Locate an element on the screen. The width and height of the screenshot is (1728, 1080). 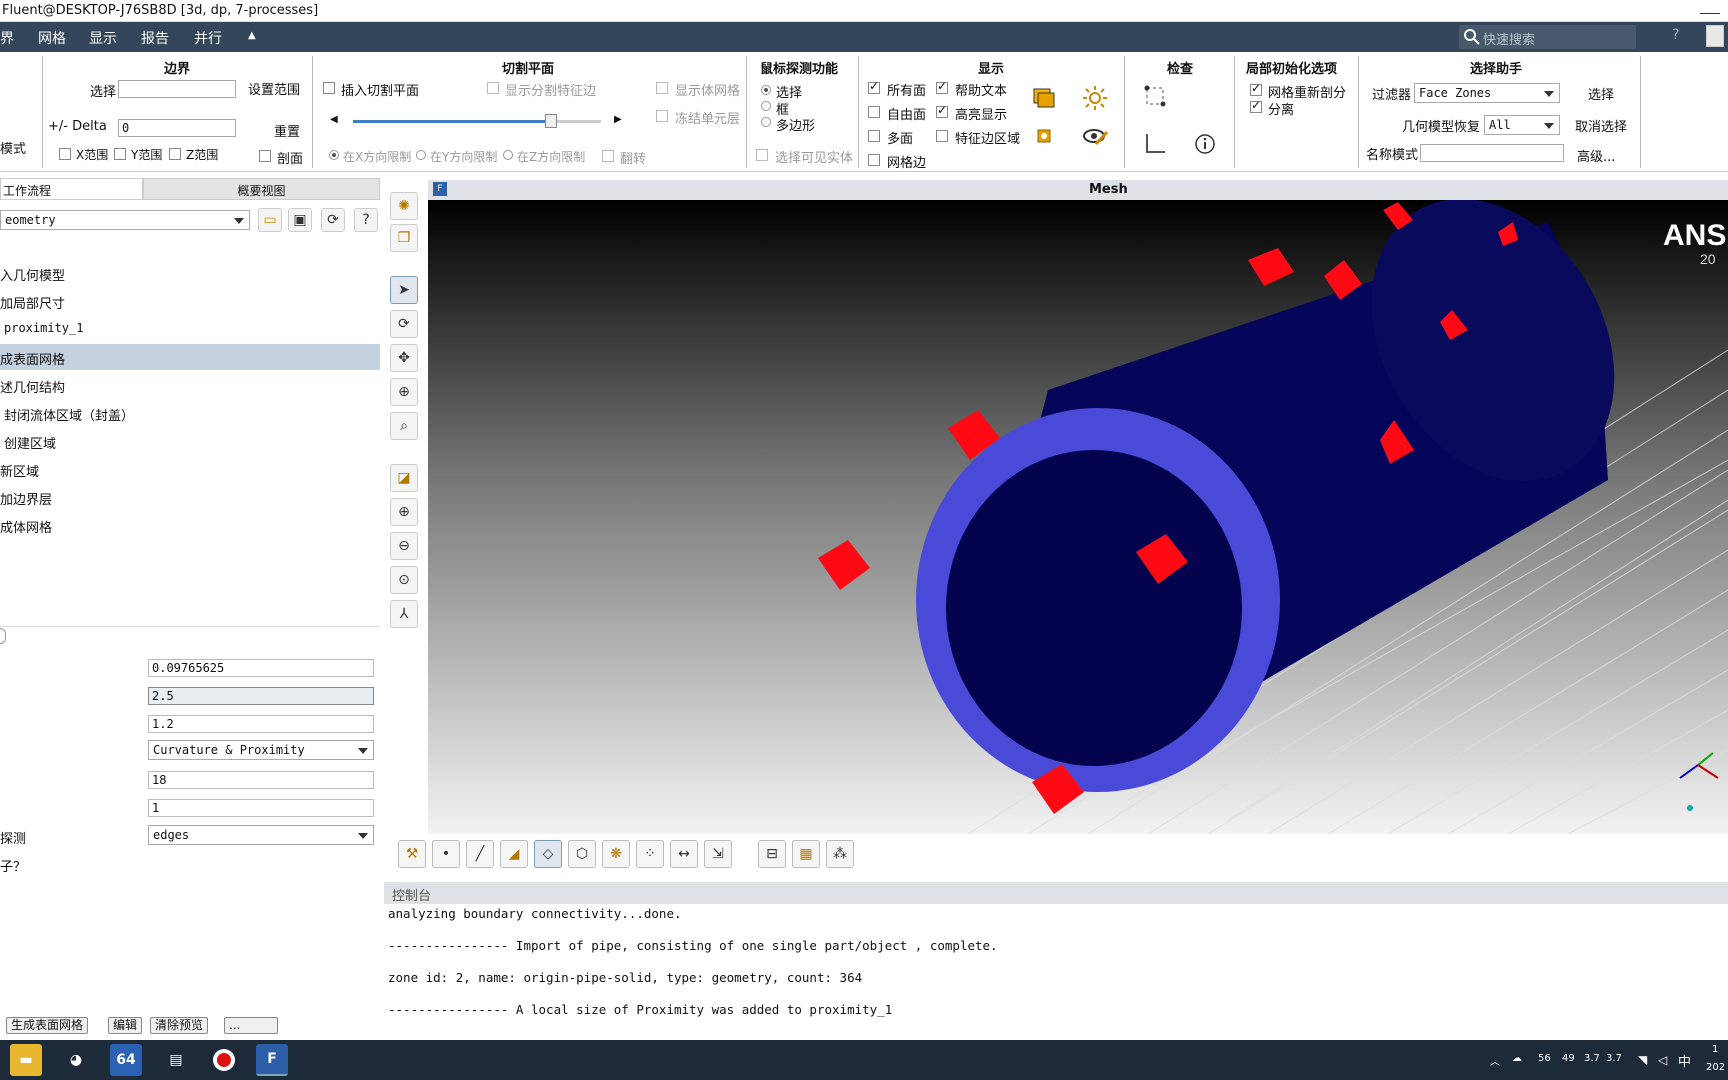
edge-zone-icon: ⇲ is located at coordinates (718, 854).